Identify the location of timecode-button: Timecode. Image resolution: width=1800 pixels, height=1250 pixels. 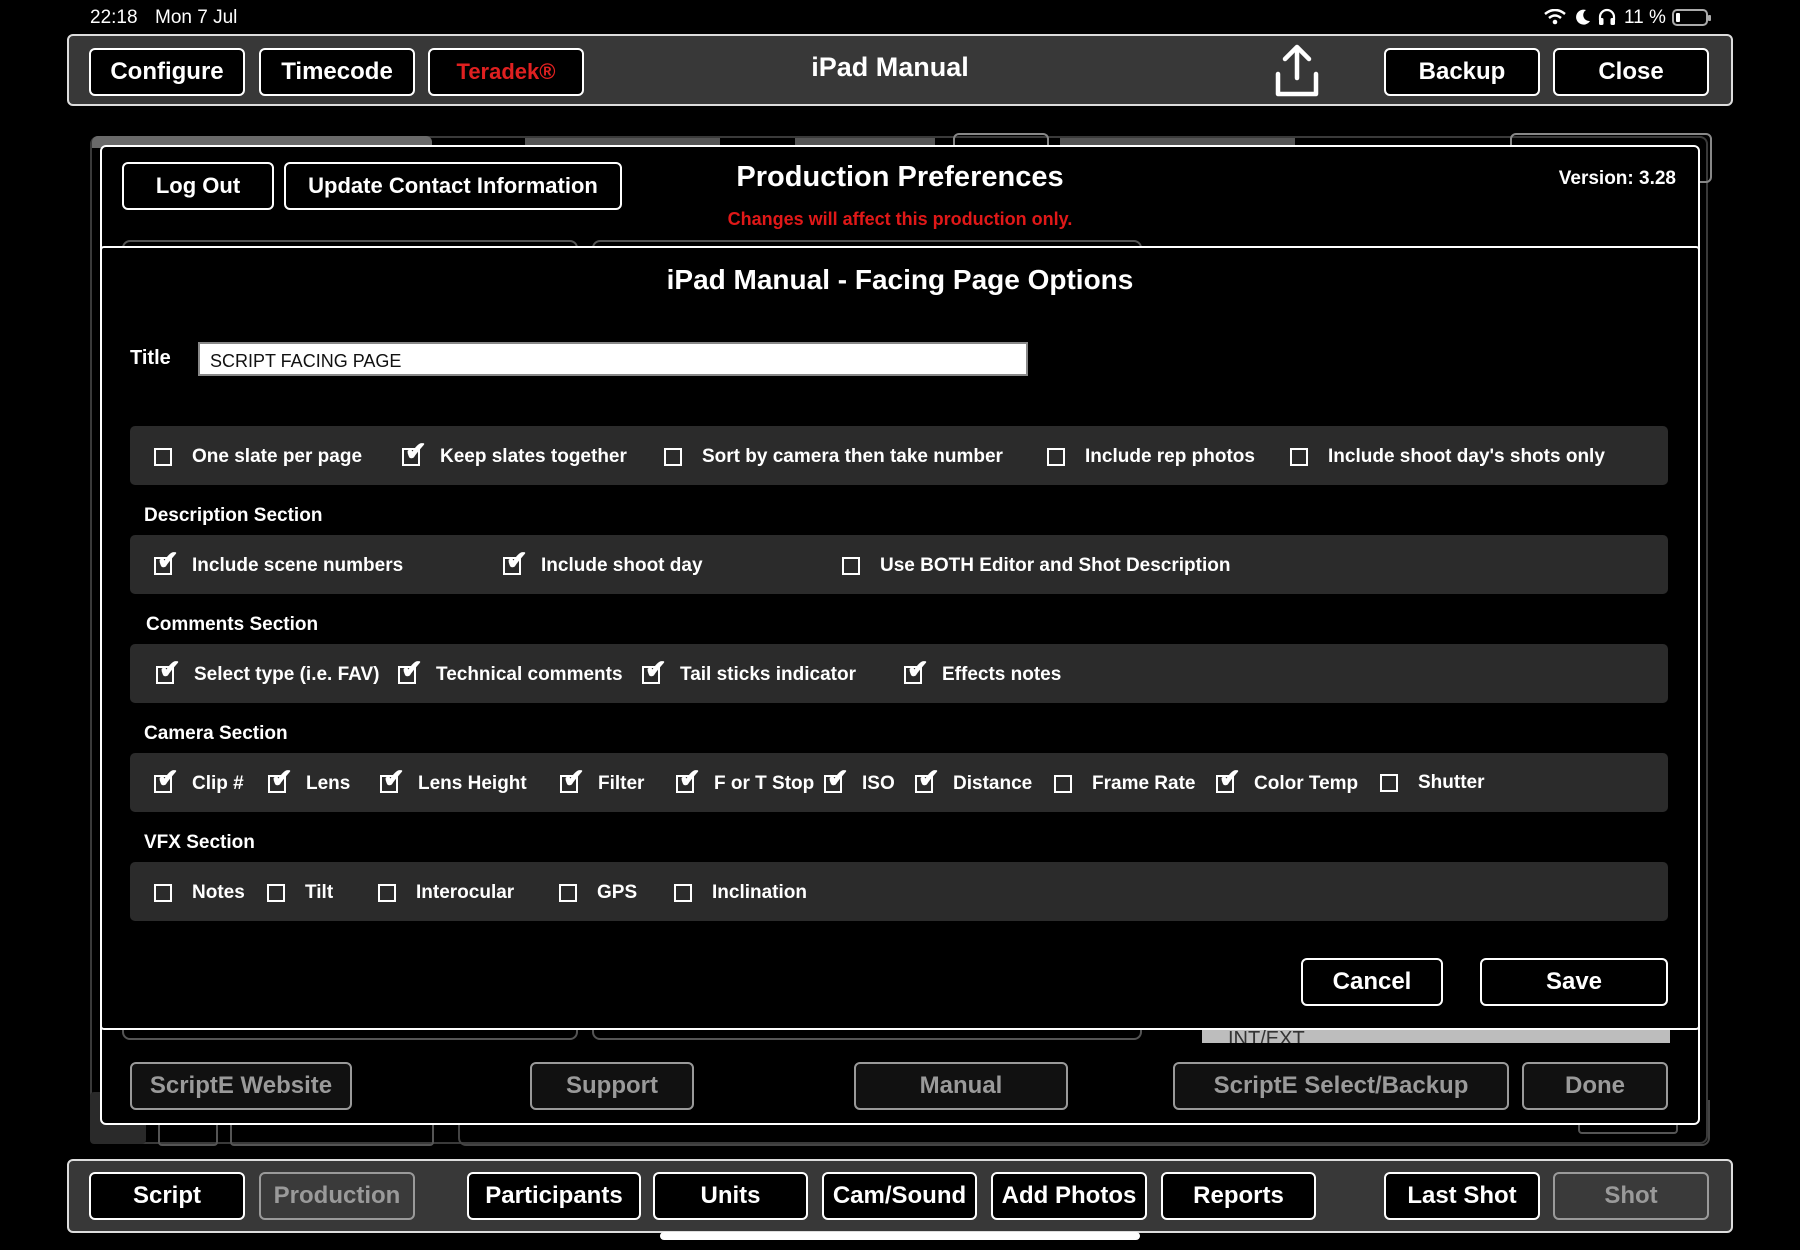
(337, 72).